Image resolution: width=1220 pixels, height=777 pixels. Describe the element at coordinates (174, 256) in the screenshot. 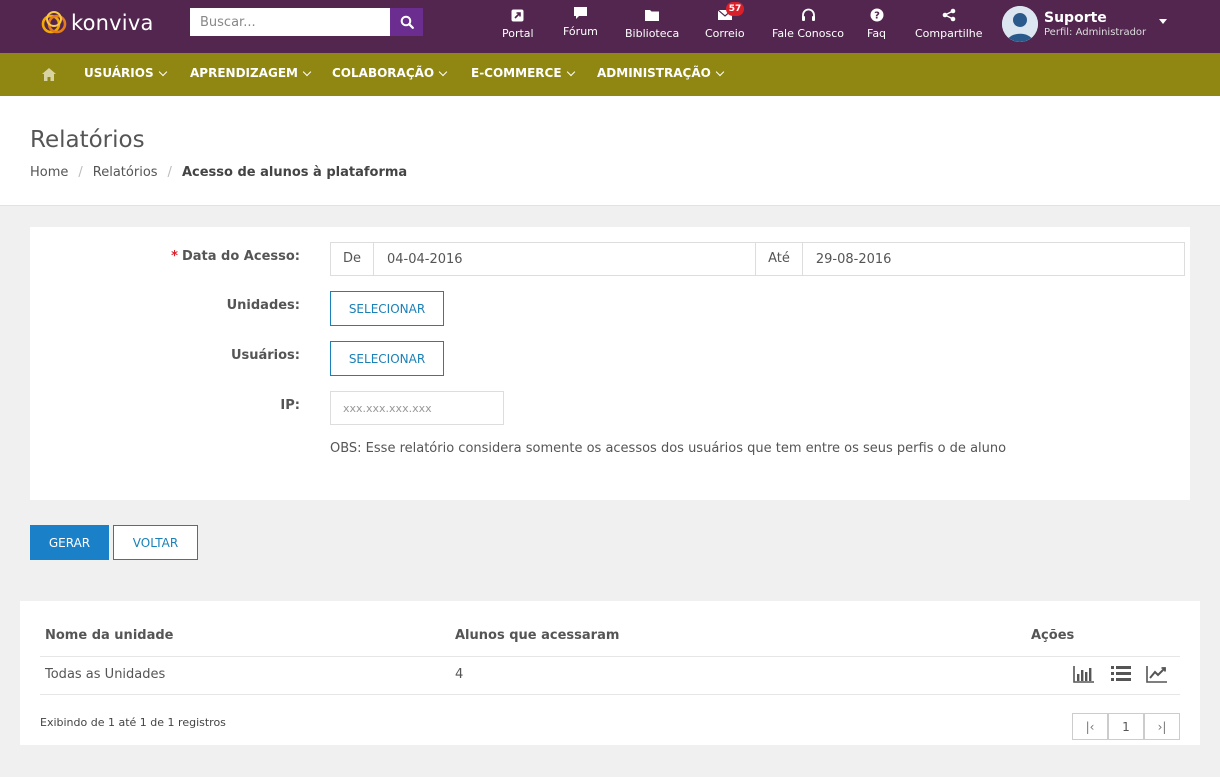

I see `required-mark: *` at that location.